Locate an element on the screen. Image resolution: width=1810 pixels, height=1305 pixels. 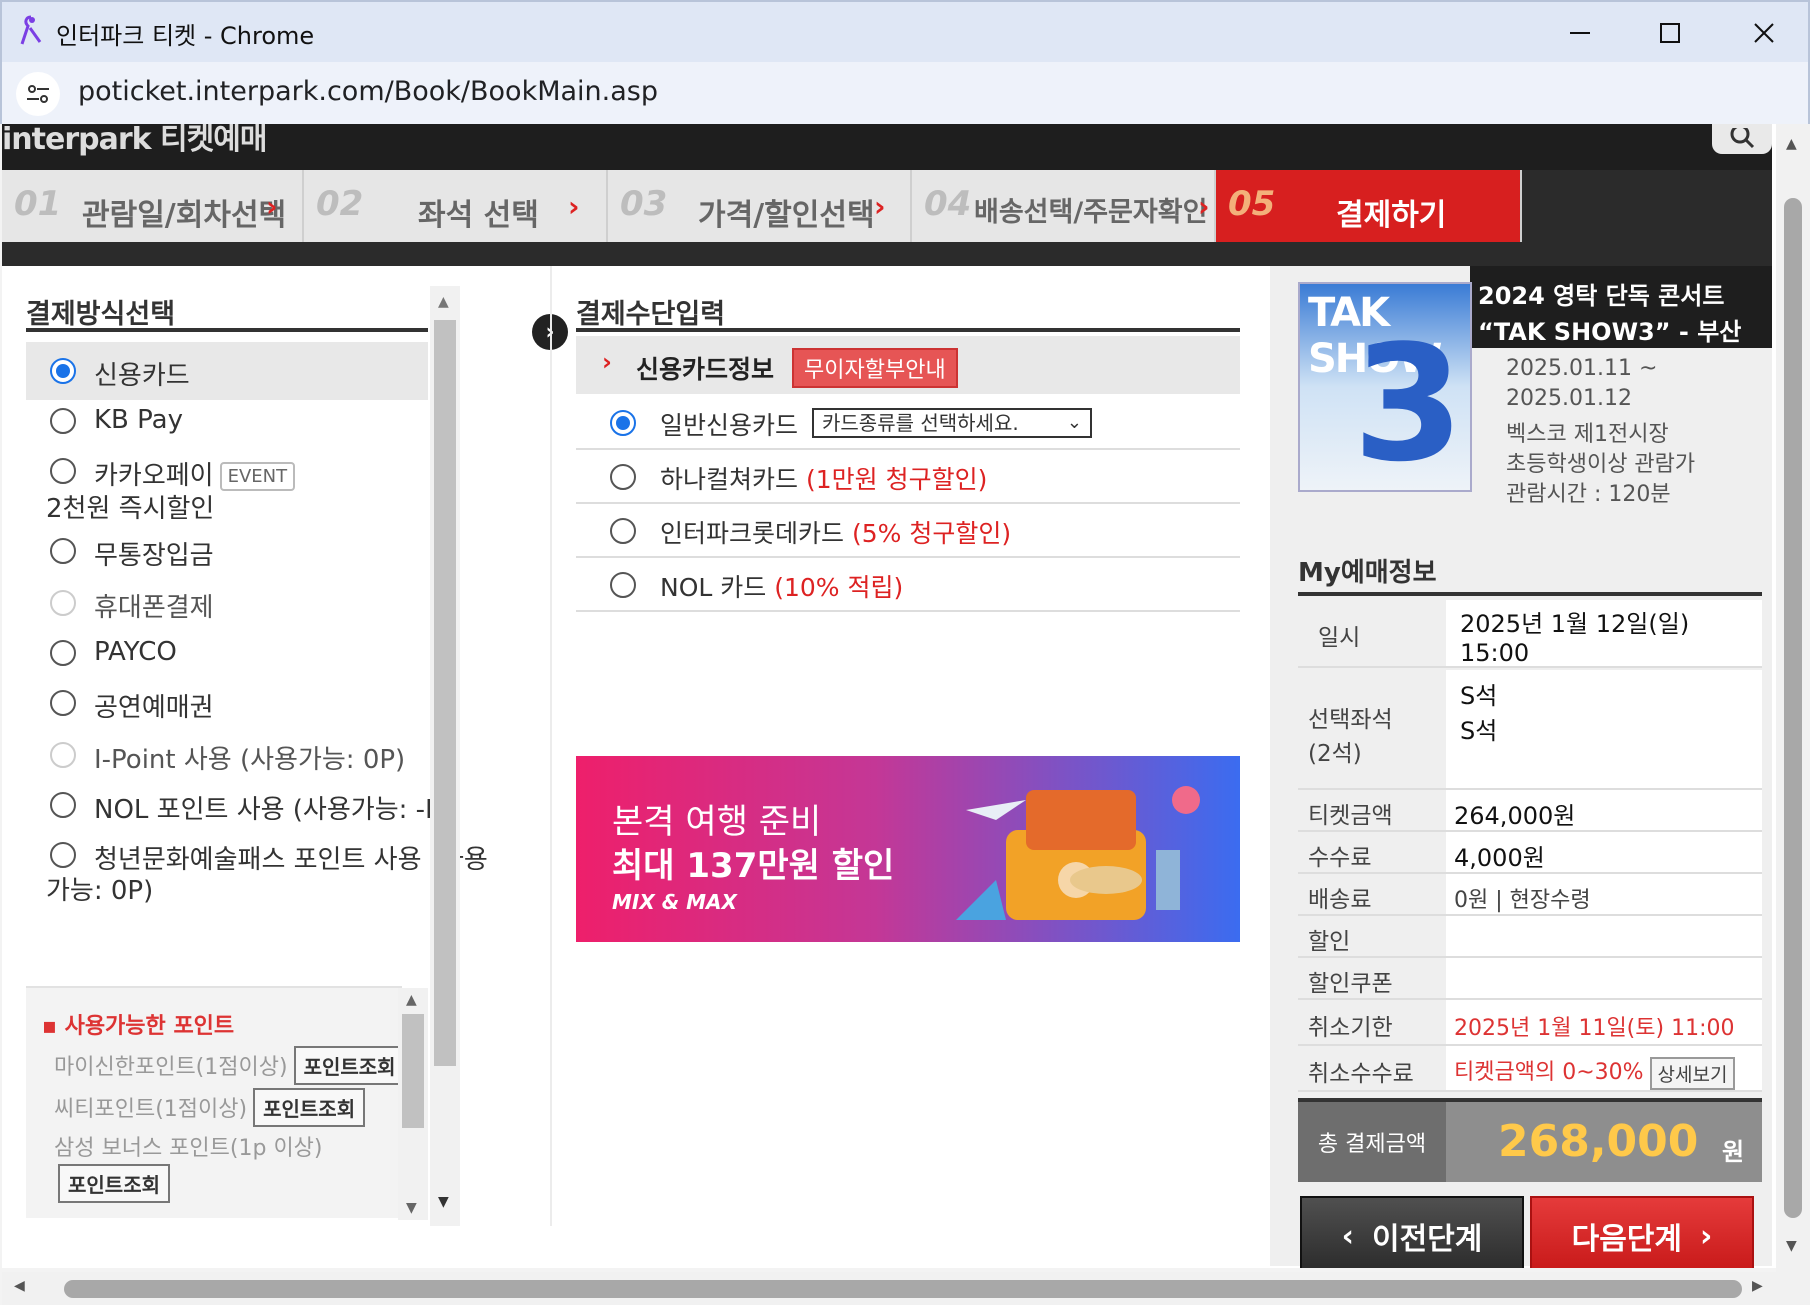
next-step-button: 다음단계 › is located at coordinates (1642, 1232).